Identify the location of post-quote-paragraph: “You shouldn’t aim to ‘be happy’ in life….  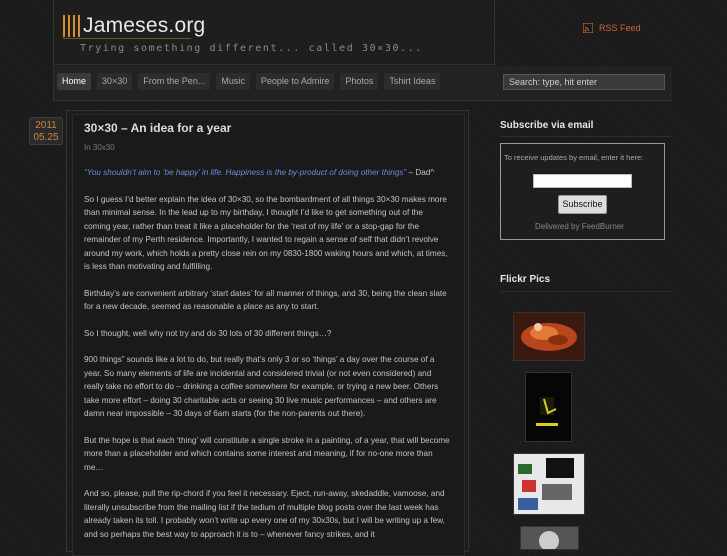
(267, 173).